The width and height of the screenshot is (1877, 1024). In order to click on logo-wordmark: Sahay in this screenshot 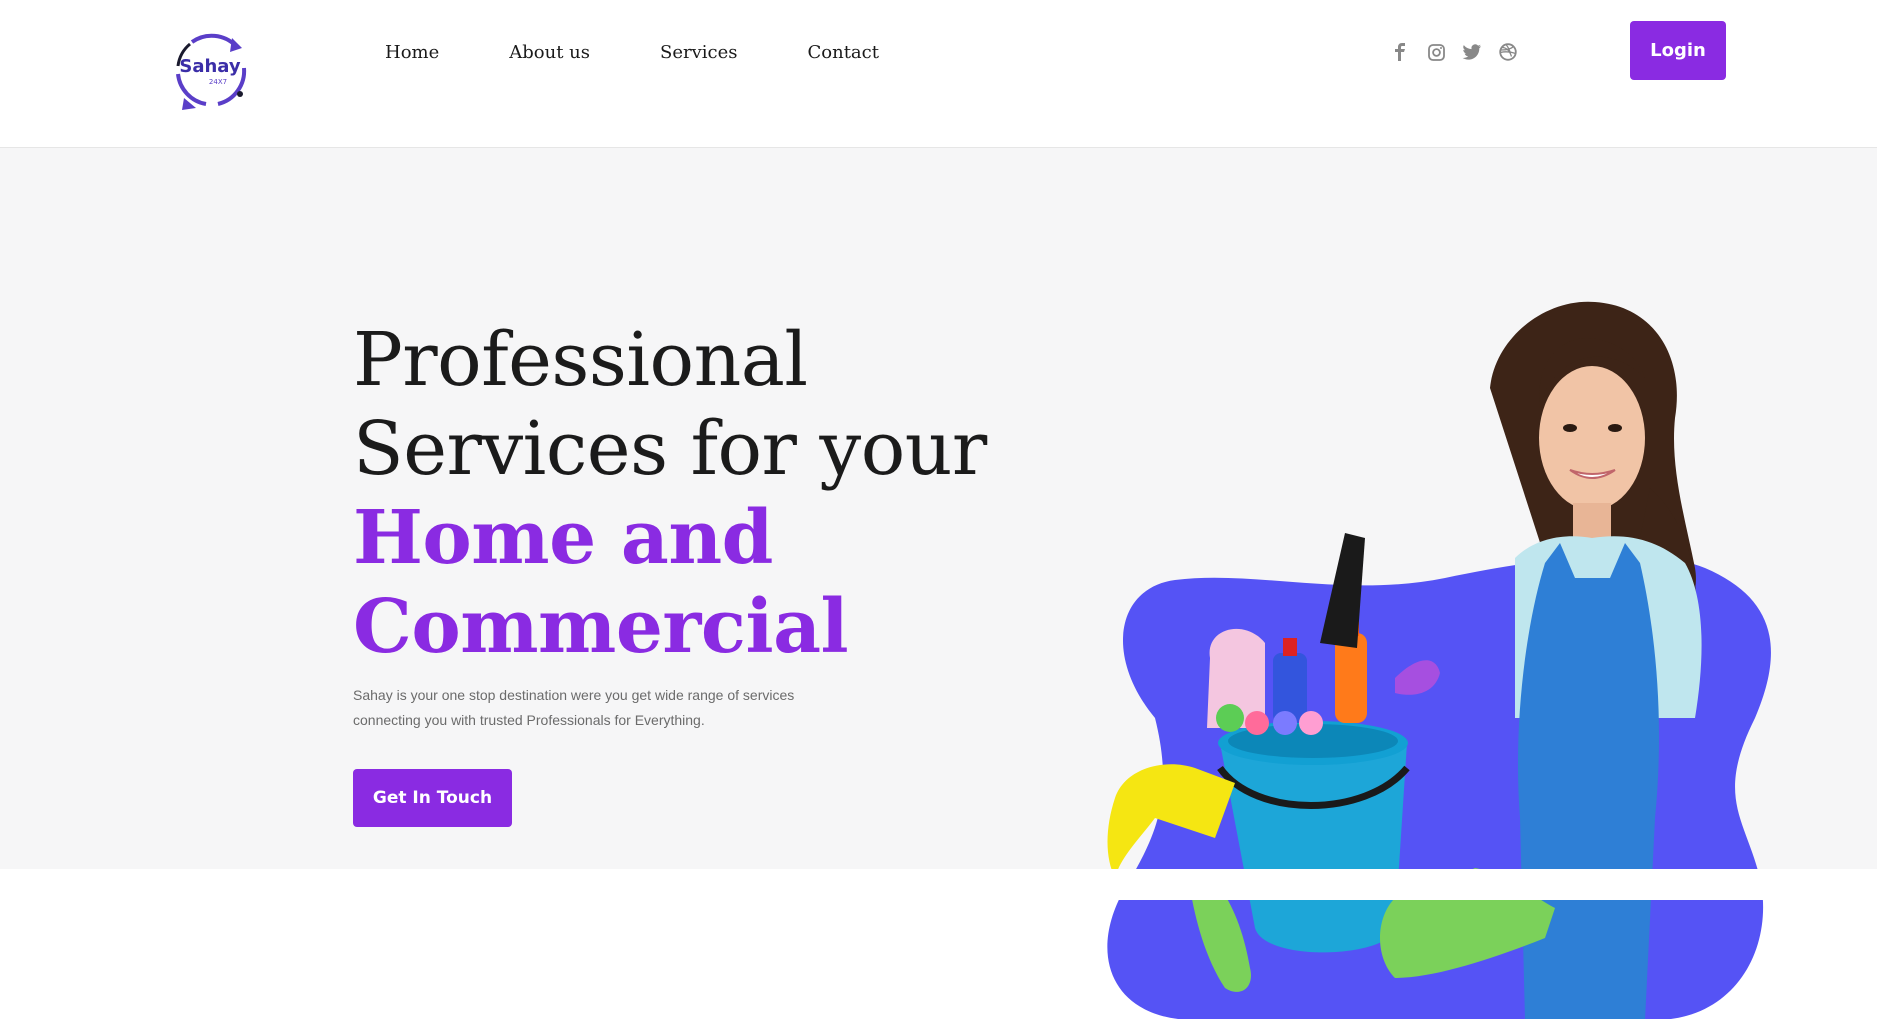, I will do `click(210, 66)`.